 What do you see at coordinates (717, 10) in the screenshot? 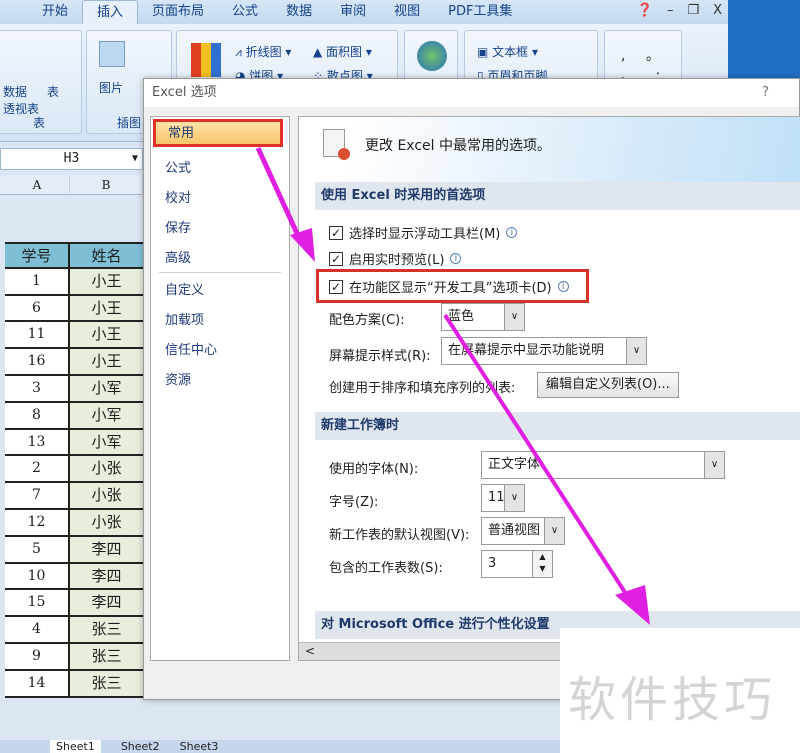
I see `close-button: X` at bounding box center [717, 10].